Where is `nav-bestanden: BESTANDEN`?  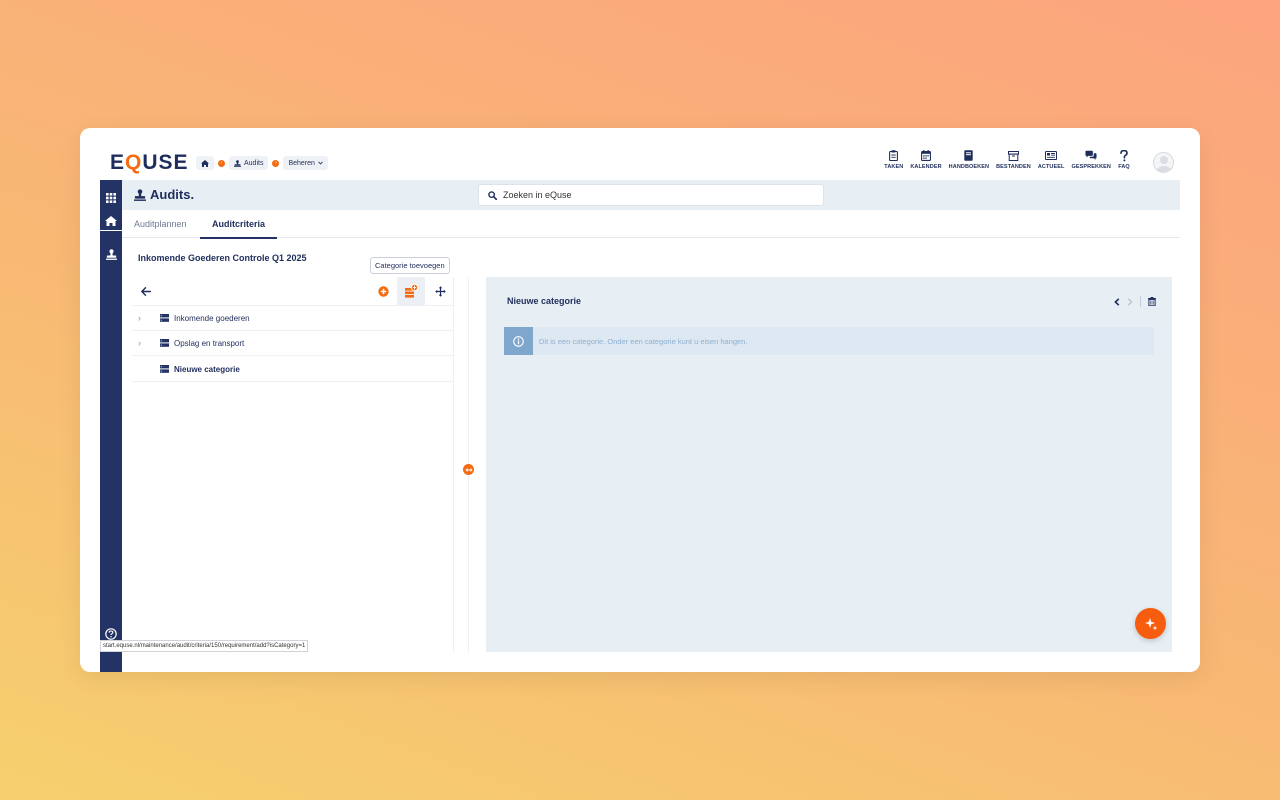
nav-bestanden: BESTANDEN is located at coordinates (1013, 160).